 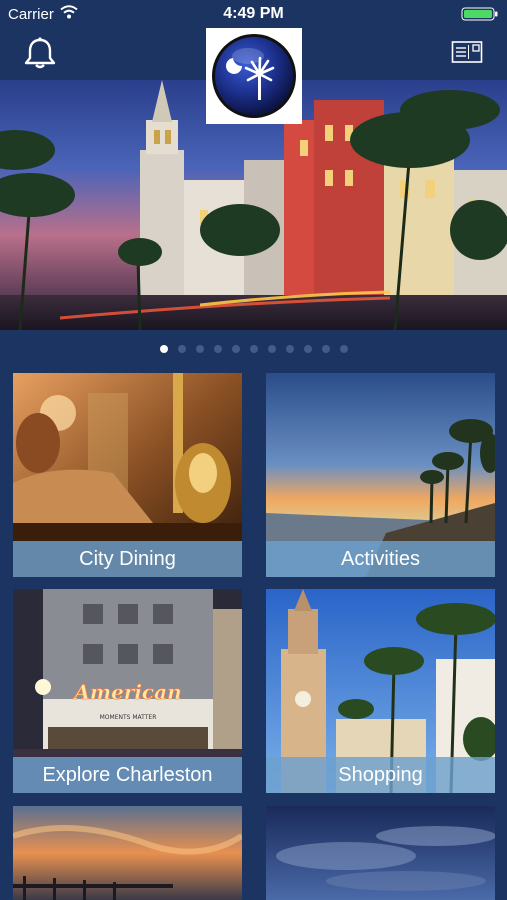 I want to click on theatre-subtitle: MOMENTS MATTER, so click(x=128, y=717).